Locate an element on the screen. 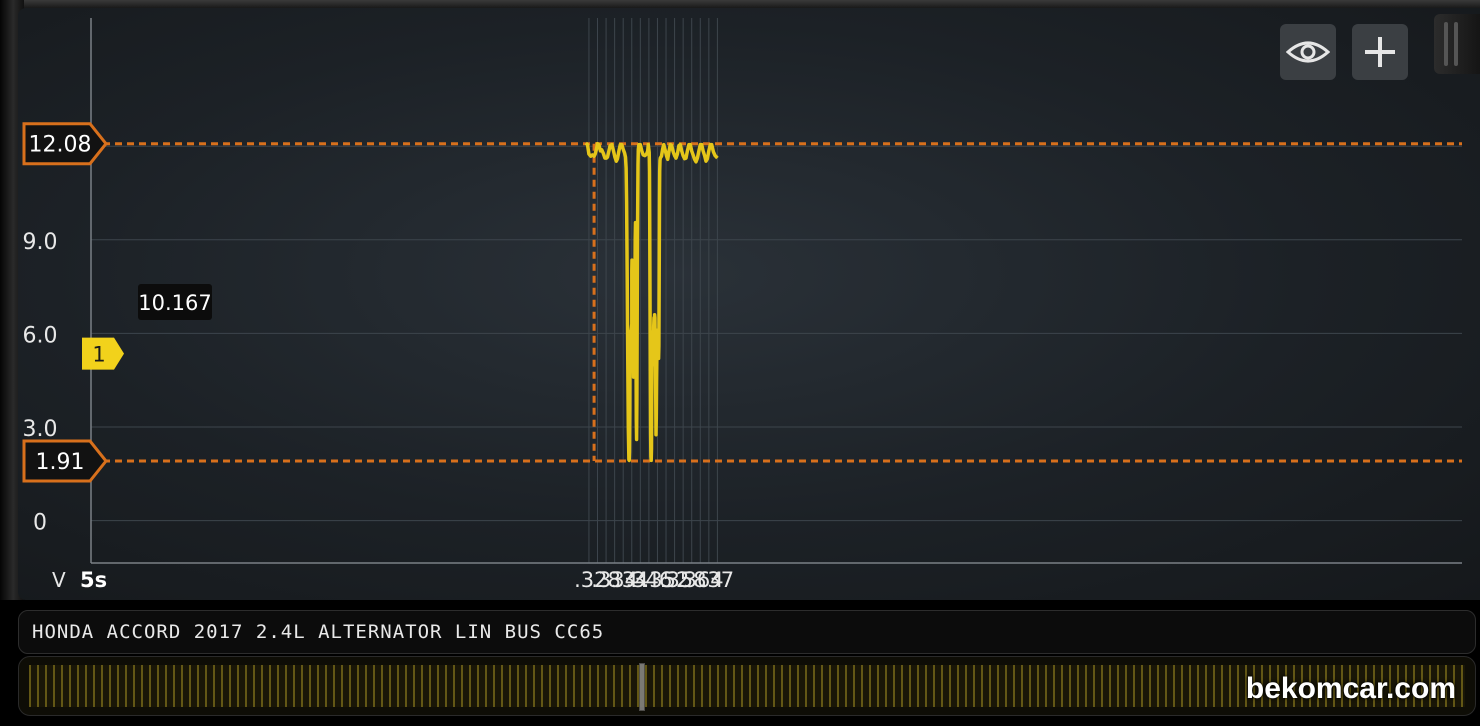 This screenshot has width=1480, height=726. y-tick-label: 0 is located at coordinates (40, 523).